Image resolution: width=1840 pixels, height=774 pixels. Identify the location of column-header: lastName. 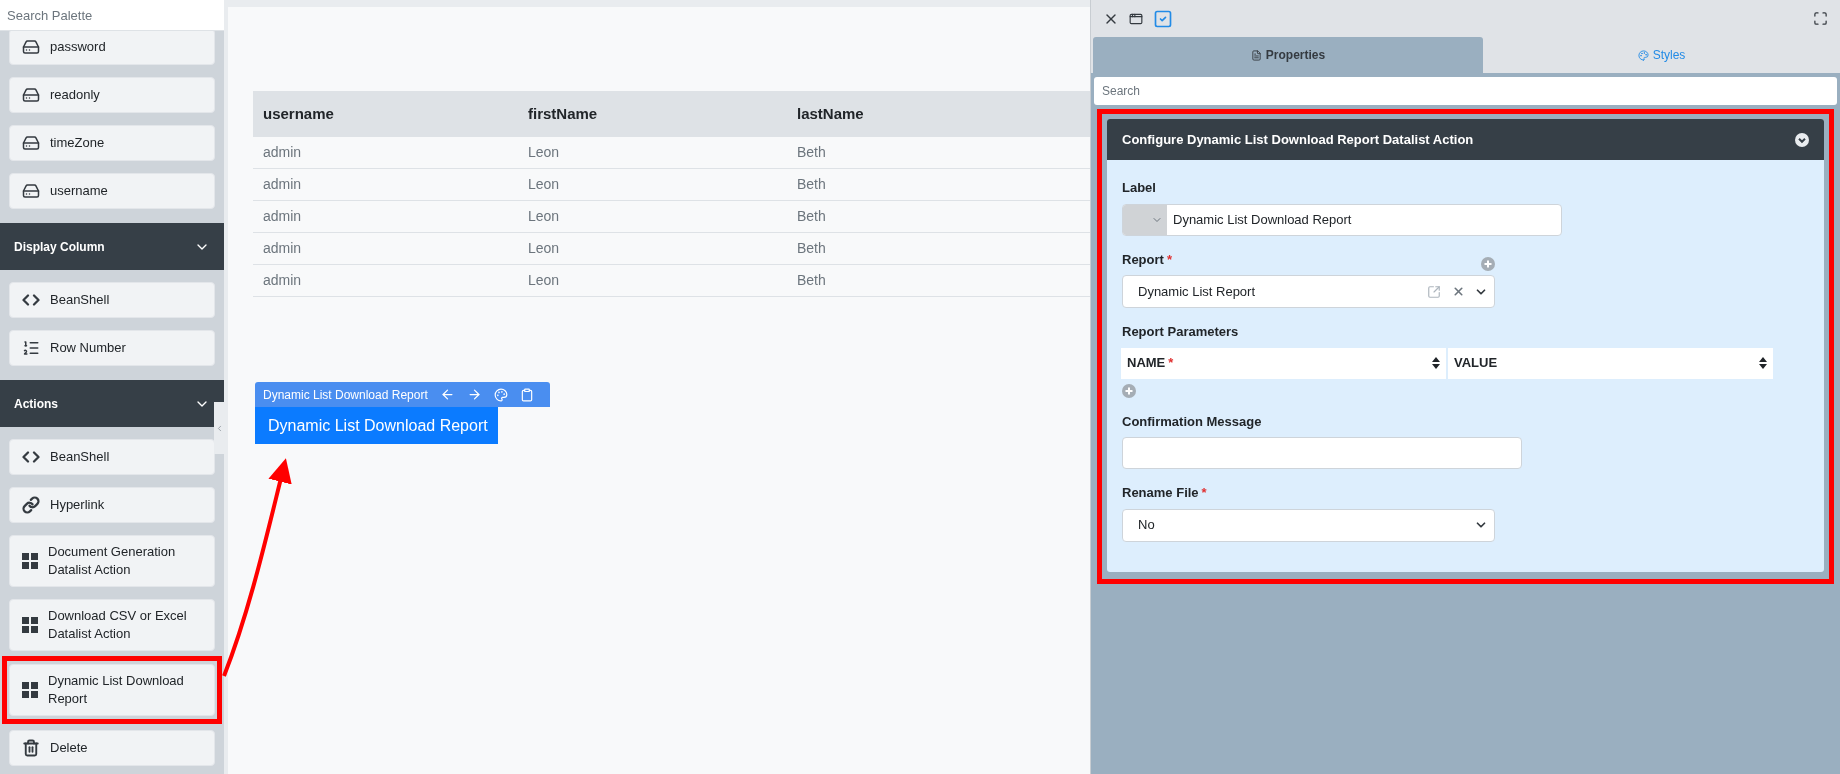
(830, 113).